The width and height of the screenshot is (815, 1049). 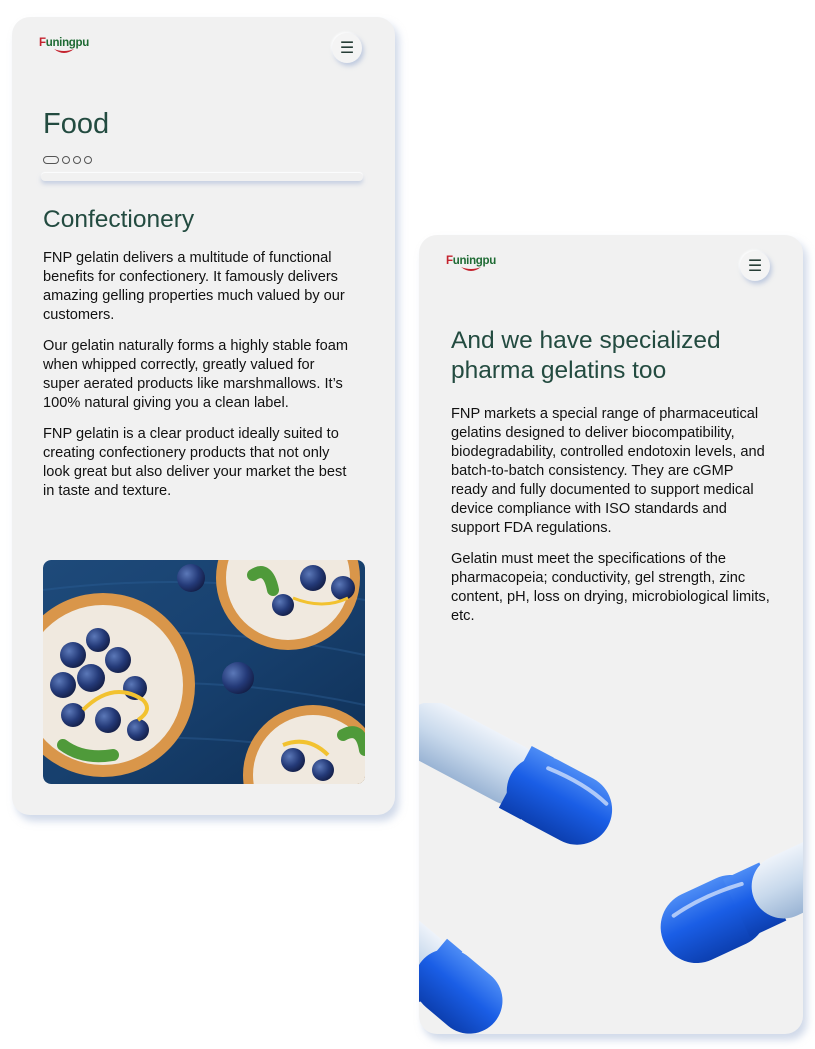 What do you see at coordinates (202, 177) in the screenshot?
I see `divider` at bounding box center [202, 177].